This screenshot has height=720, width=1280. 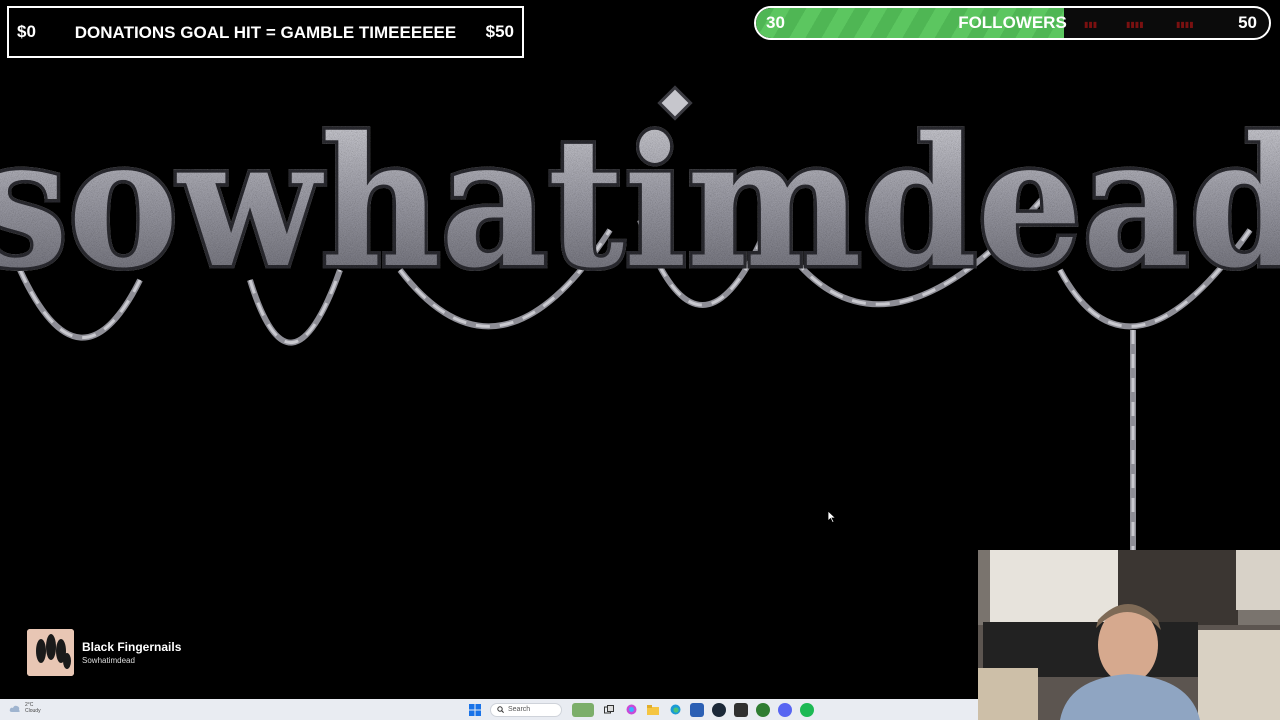 I want to click on mouse-cursor-icon, so click(x=832, y=517).